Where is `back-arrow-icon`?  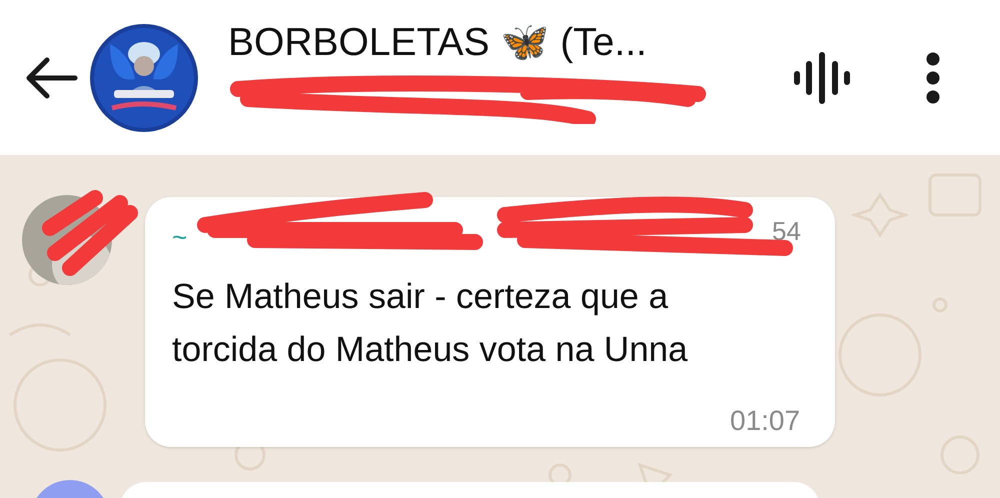 back-arrow-icon is located at coordinates (52, 78).